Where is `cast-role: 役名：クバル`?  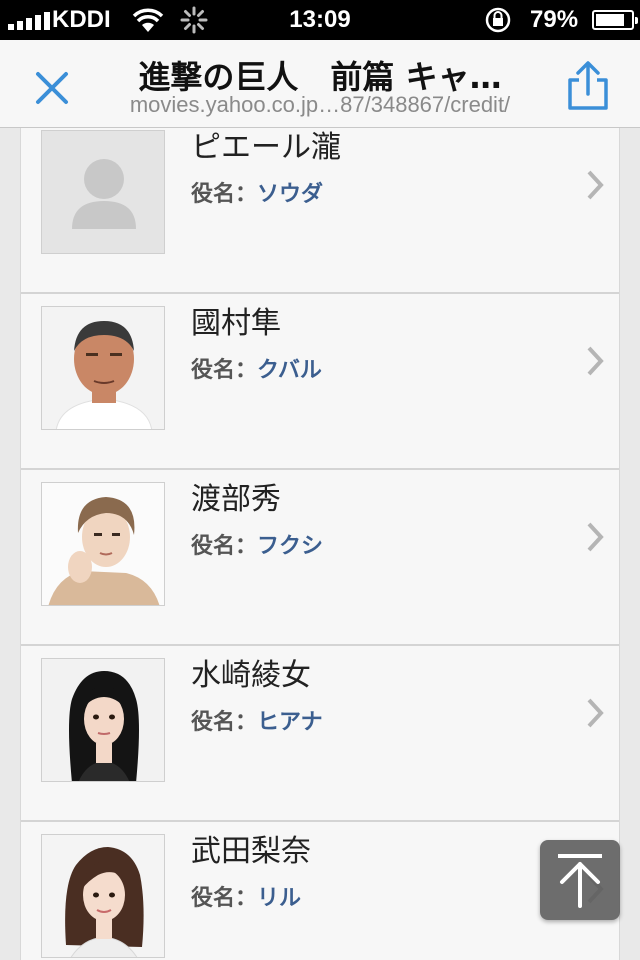
cast-role: 役名：クバル is located at coordinates (256, 368).